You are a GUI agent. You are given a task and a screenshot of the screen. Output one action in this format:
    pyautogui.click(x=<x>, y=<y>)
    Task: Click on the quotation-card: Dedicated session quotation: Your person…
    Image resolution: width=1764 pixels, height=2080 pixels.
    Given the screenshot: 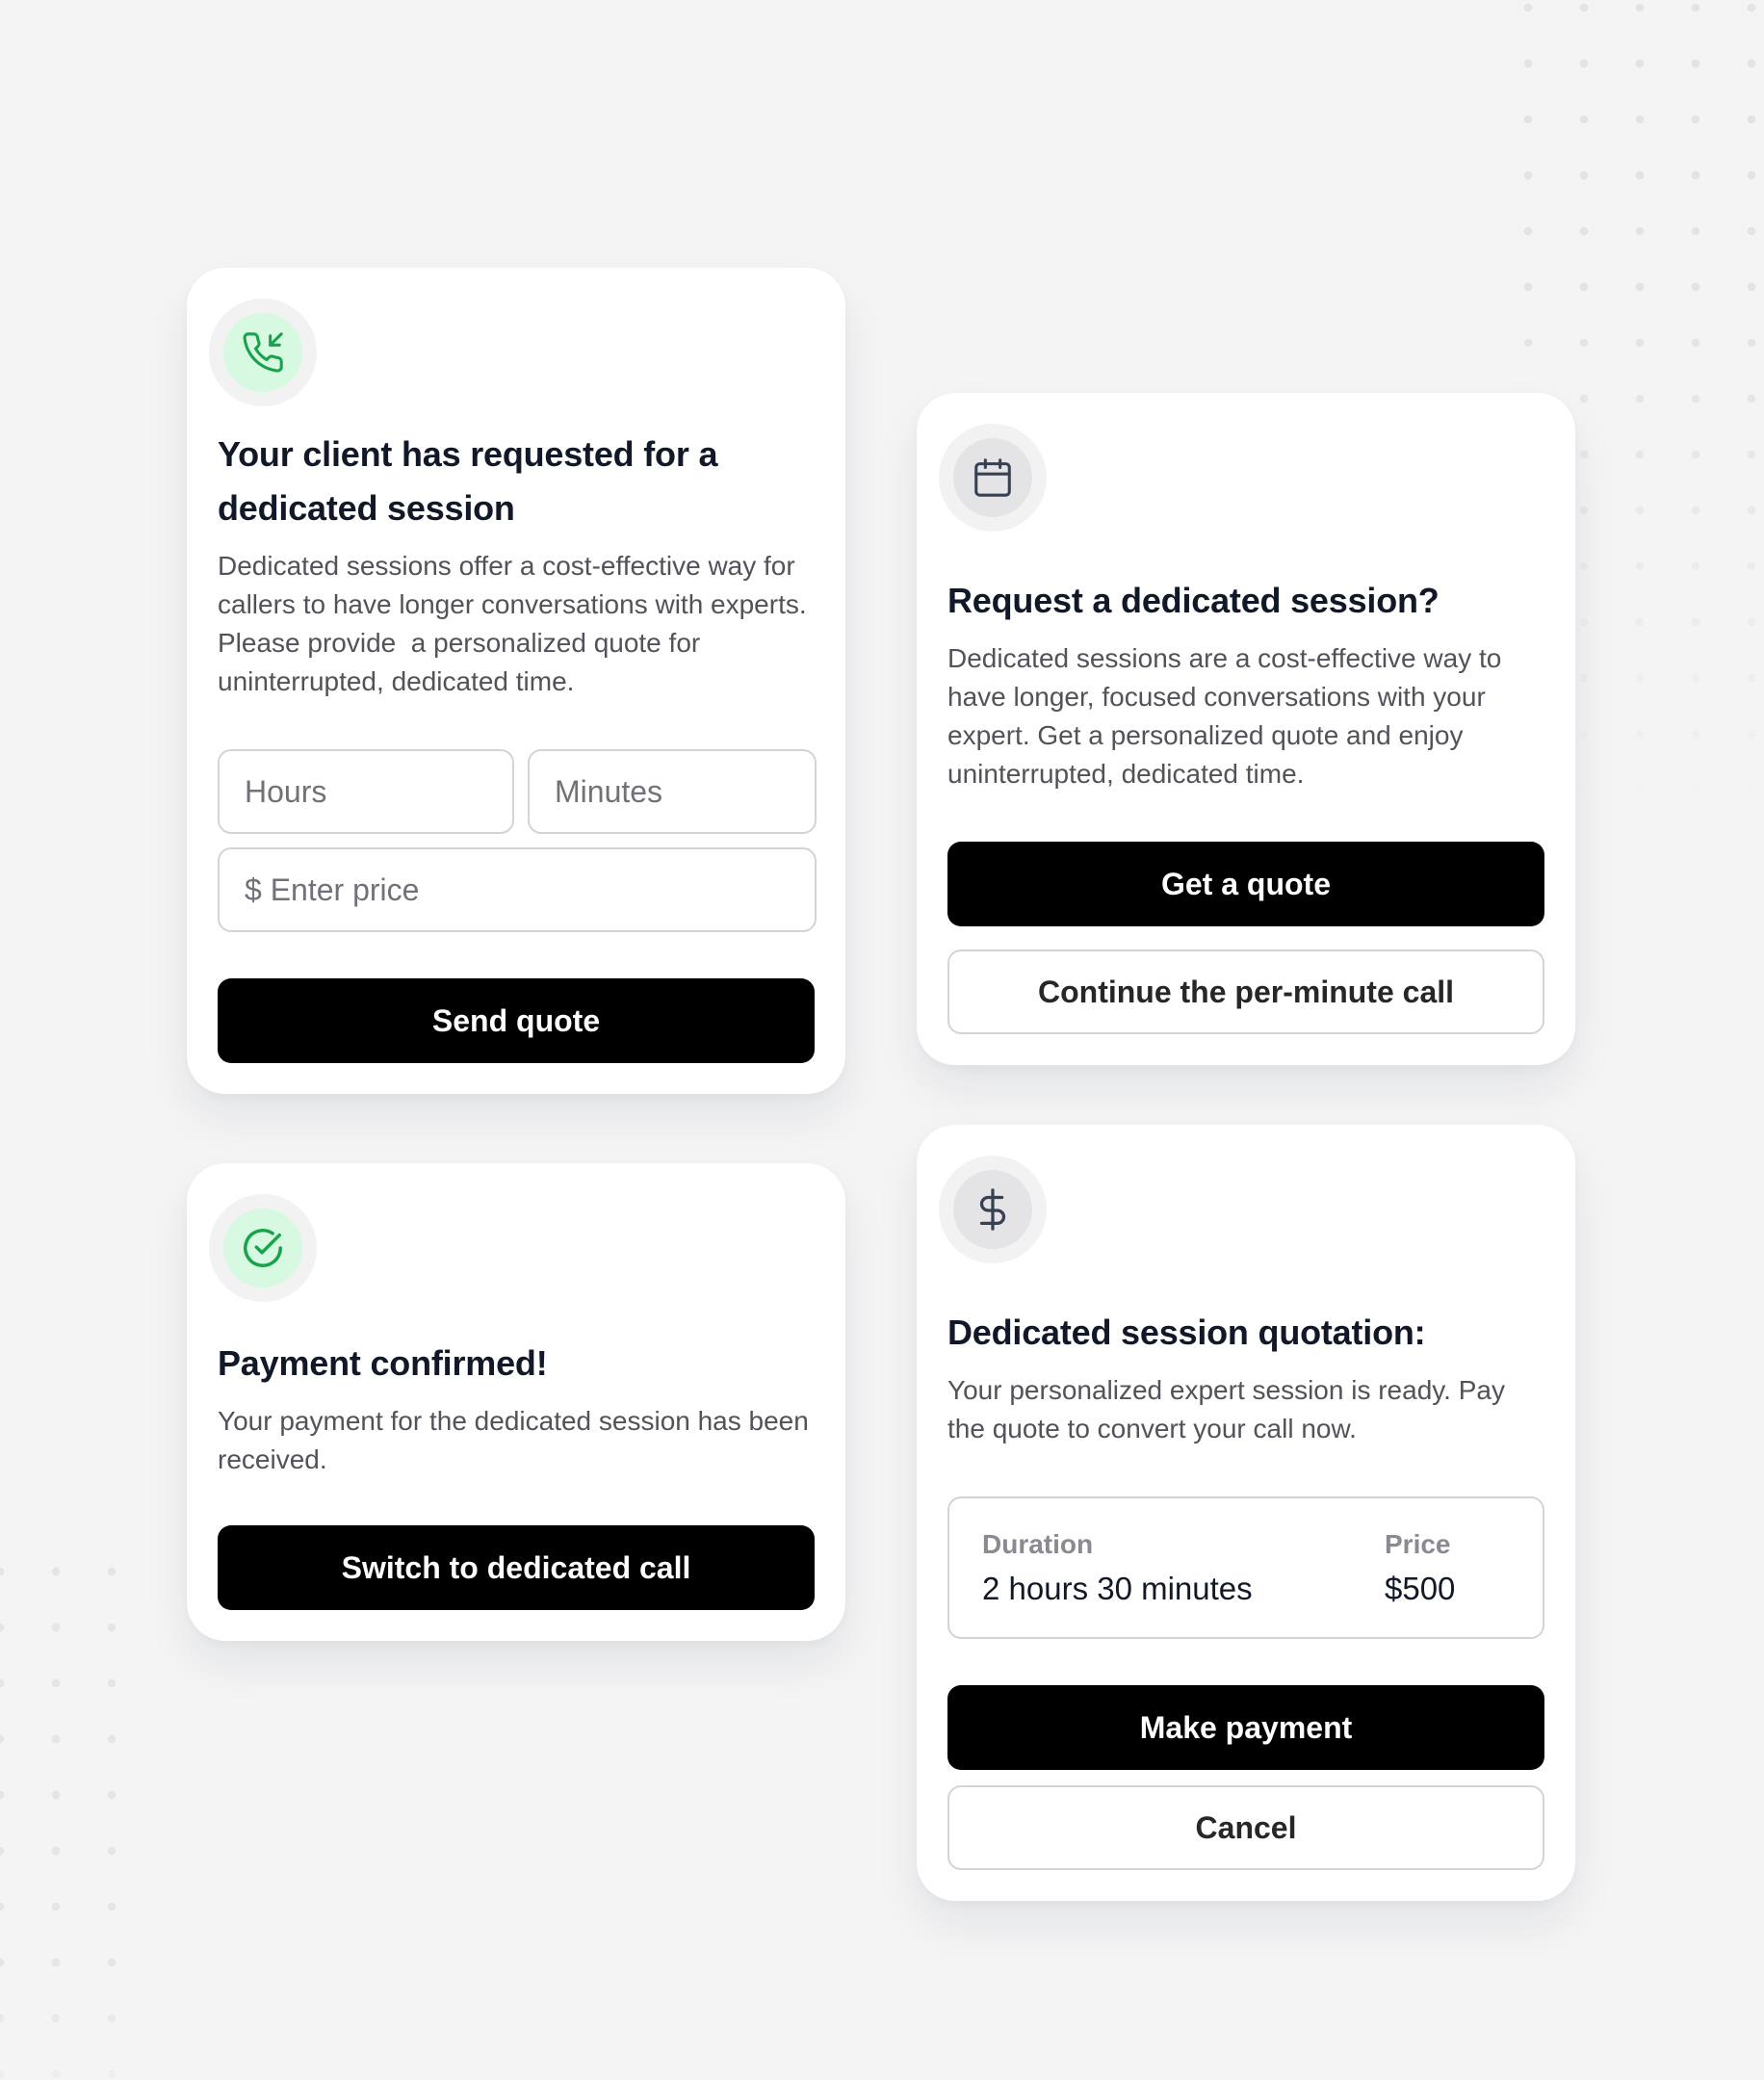 What is the action you would take?
    pyautogui.click(x=1246, y=1513)
    